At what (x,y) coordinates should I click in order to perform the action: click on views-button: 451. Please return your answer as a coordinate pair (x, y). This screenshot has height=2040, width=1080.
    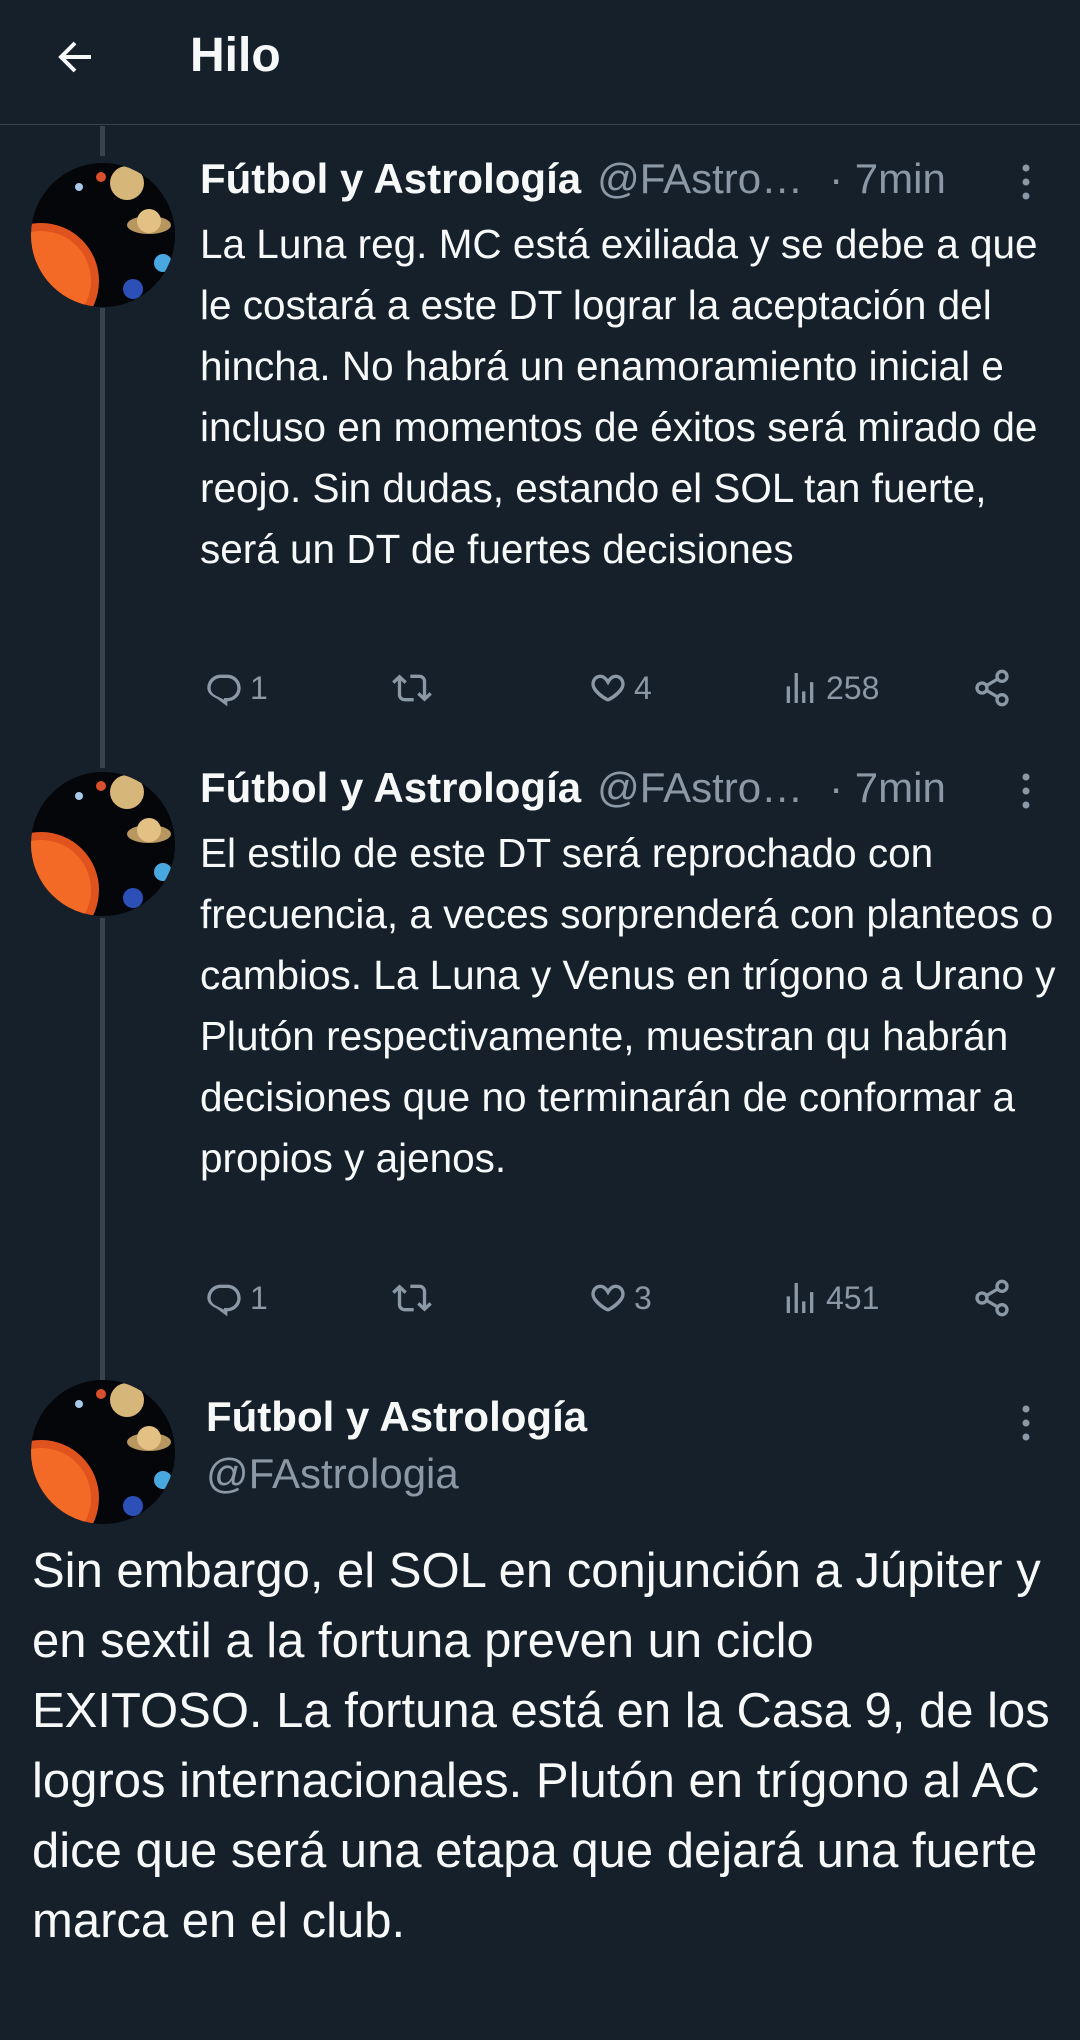
    Looking at the image, I should click on (829, 1298).